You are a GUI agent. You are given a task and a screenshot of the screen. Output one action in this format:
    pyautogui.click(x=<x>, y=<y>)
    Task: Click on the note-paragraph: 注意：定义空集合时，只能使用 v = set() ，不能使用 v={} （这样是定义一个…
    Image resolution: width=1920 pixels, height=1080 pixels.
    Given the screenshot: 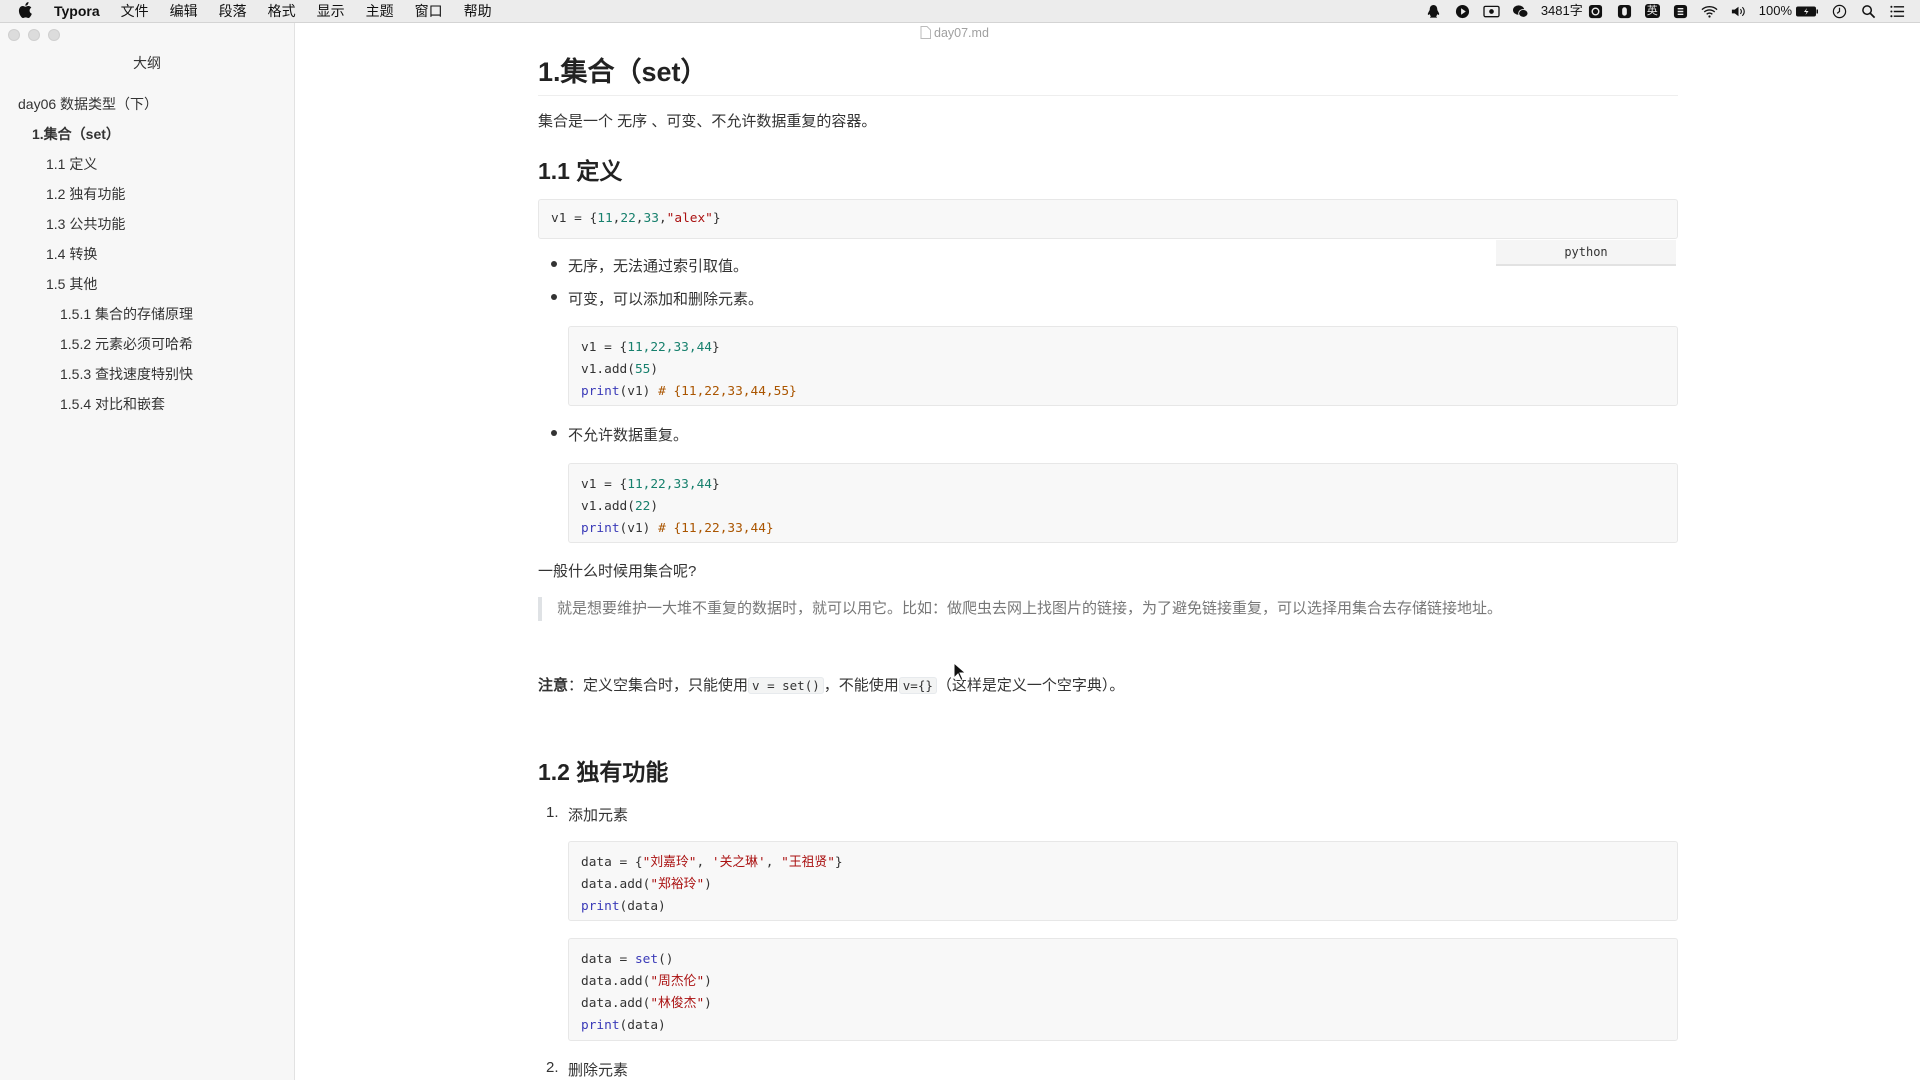 What is the action you would take?
    pyautogui.click(x=831, y=684)
    